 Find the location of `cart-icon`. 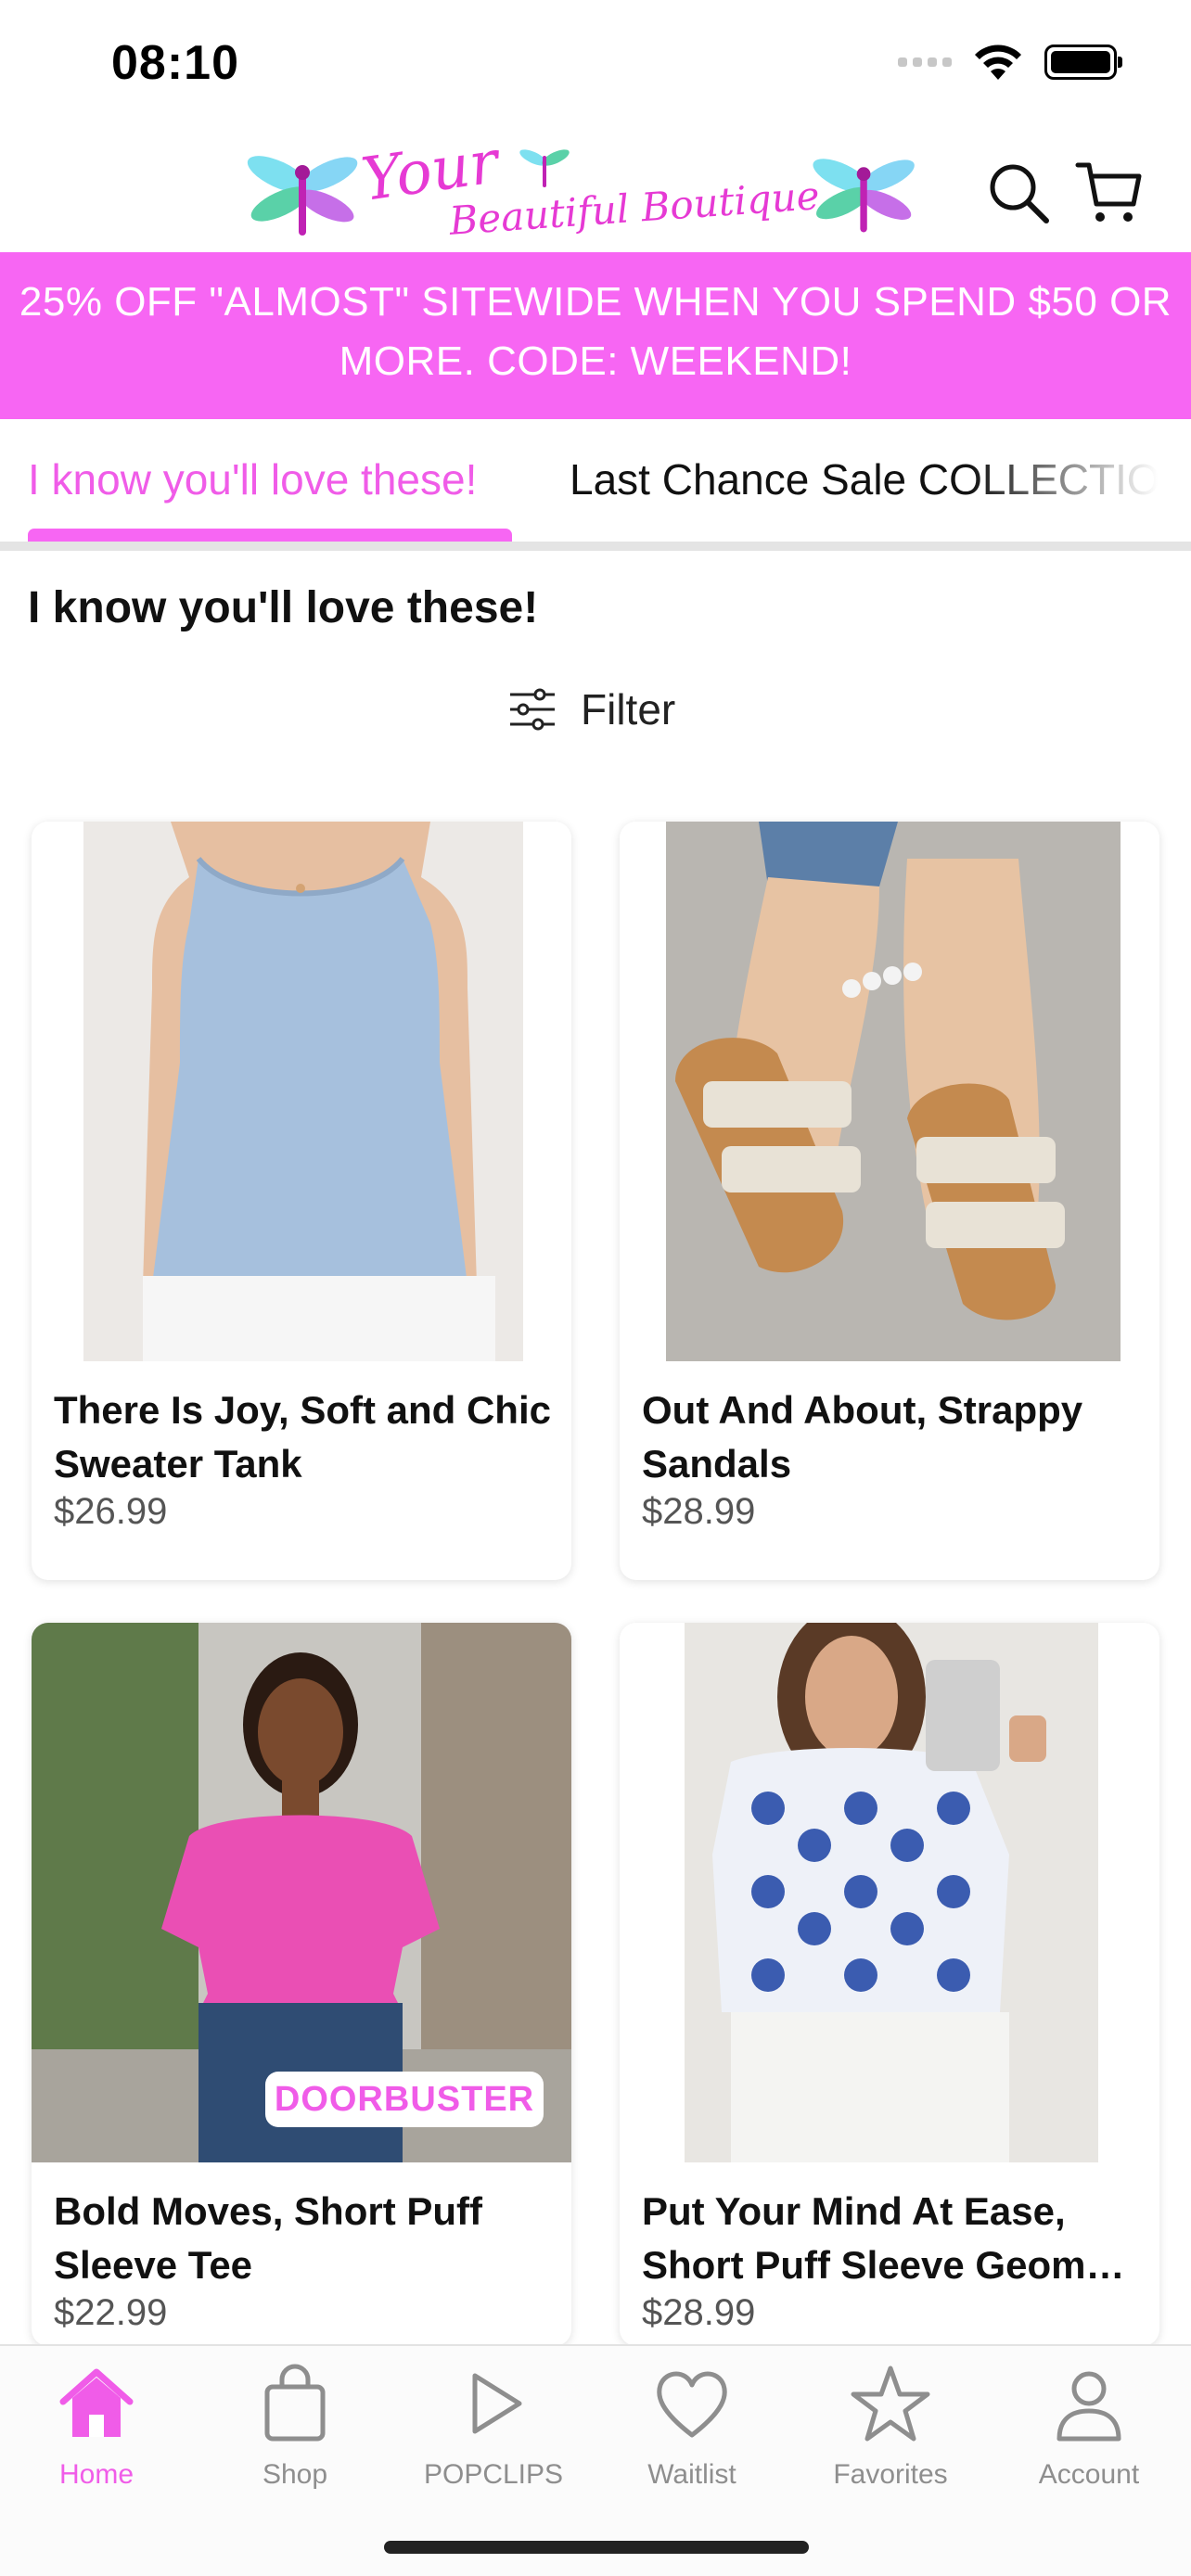

cart-icon is located at coordinates (1110, 193).